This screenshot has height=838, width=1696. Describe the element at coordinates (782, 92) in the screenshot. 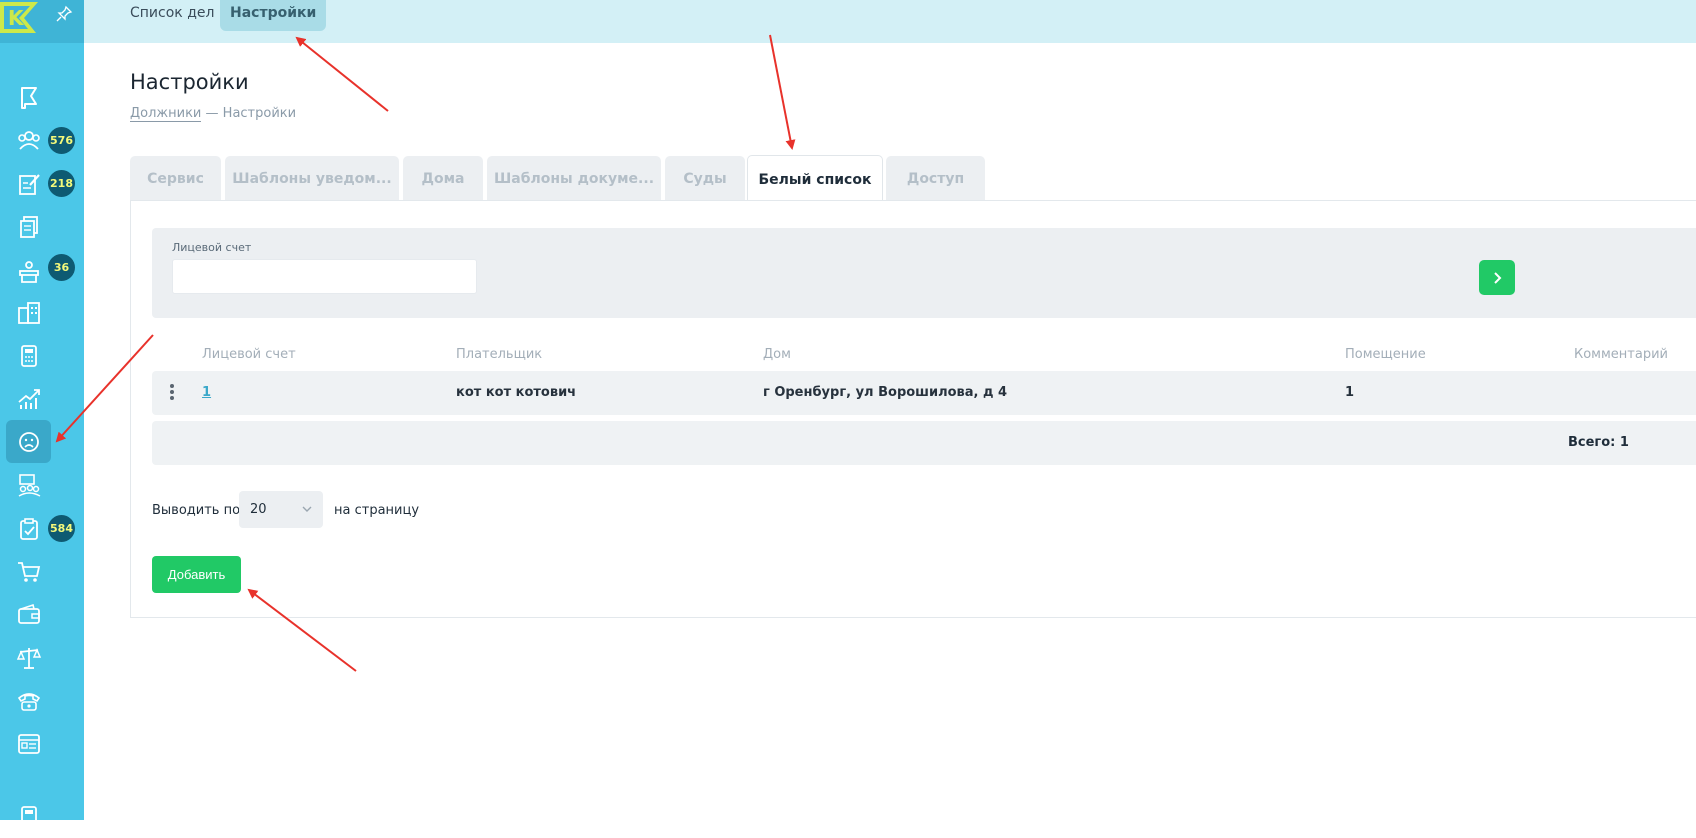

I see `arrow-to-whitelist-tab` at that location.